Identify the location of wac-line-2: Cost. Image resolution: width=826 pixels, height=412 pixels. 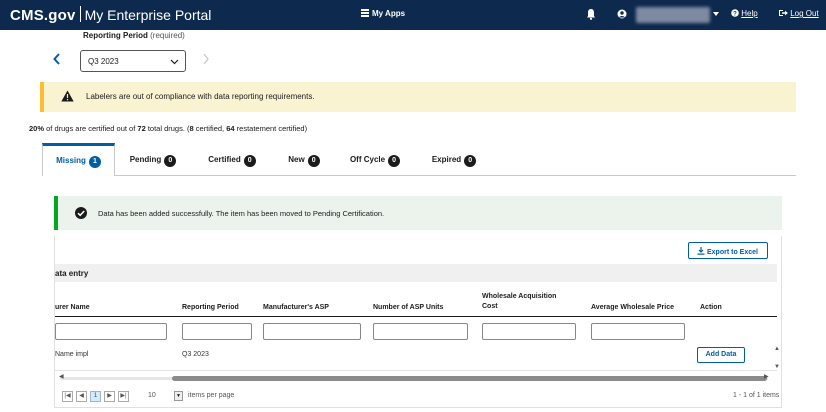
(490, 306).